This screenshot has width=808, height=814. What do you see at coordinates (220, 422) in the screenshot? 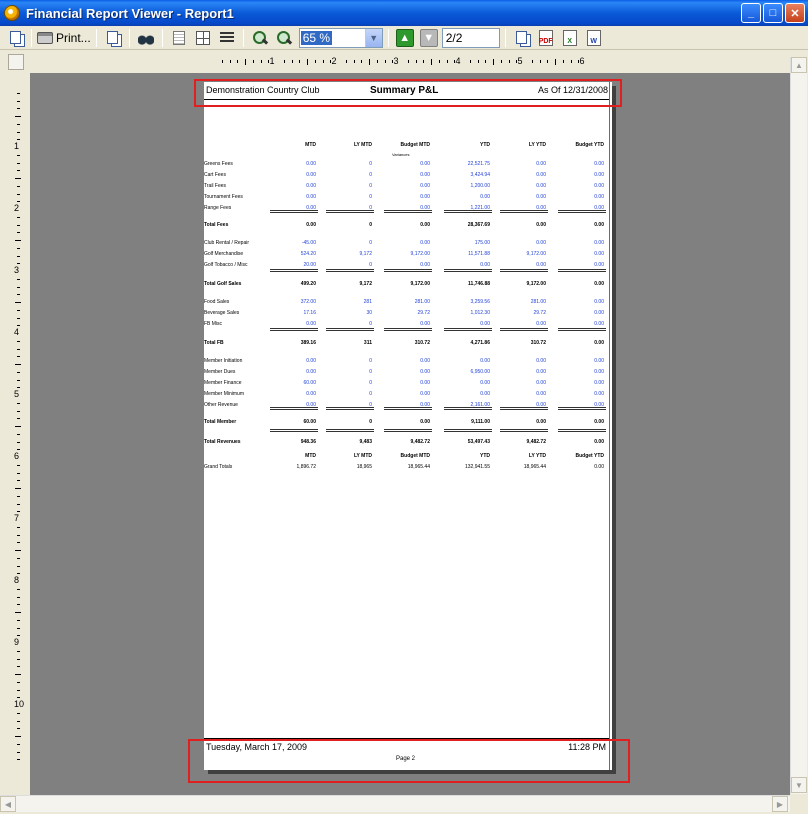
I see `row-label: Total Member` at bounding box center [220, 422].